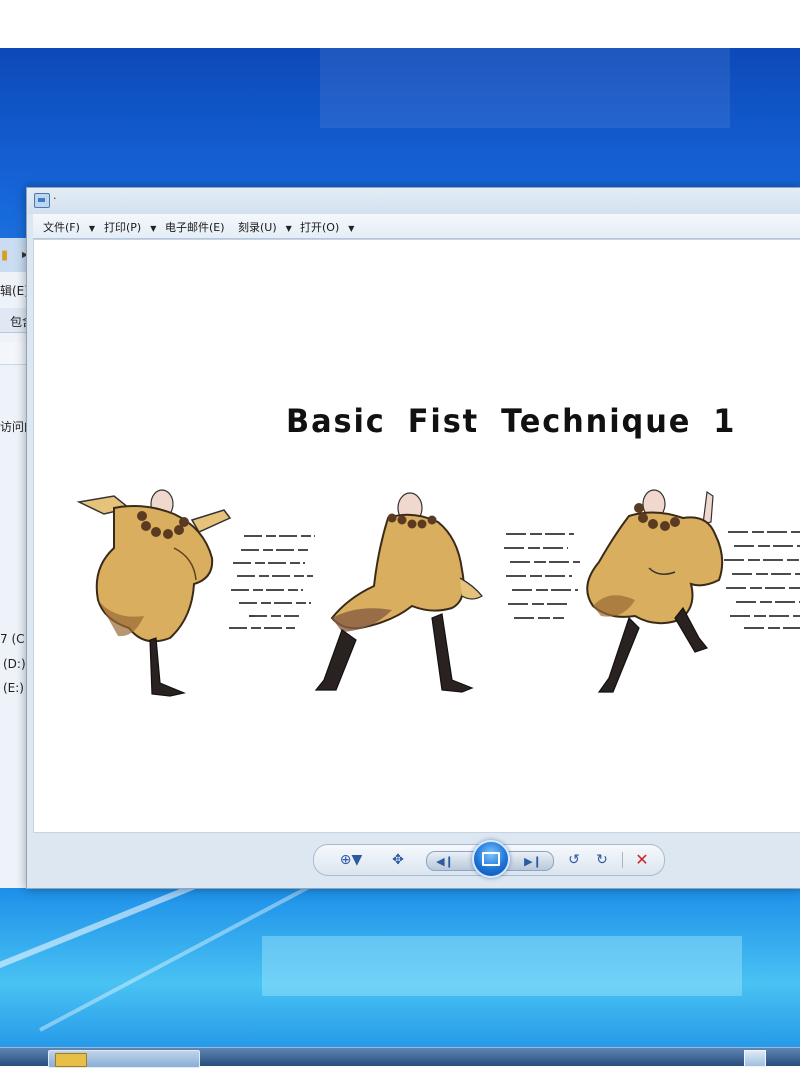 This screenshot has width=800, height=1068. I want to click on speed-lines-right, so click(762, 580).